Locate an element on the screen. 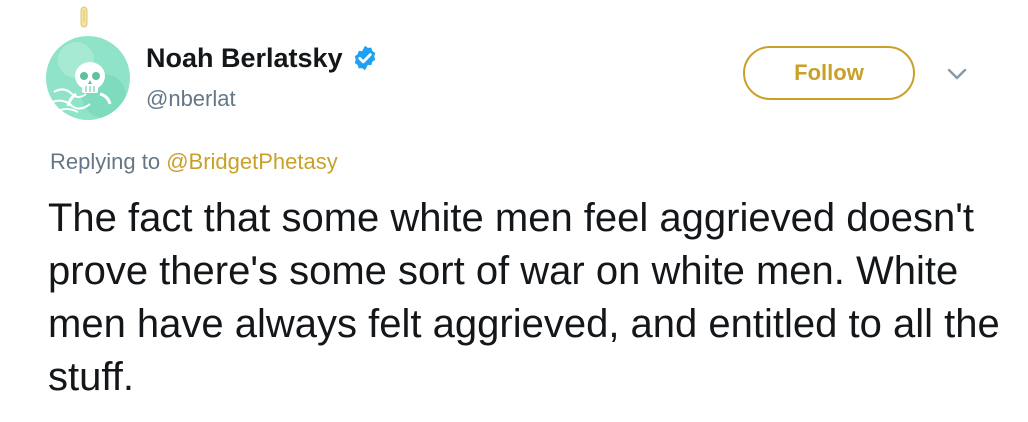  author-name-row: Noah Berlatsky is located at coordinates (262, 58).